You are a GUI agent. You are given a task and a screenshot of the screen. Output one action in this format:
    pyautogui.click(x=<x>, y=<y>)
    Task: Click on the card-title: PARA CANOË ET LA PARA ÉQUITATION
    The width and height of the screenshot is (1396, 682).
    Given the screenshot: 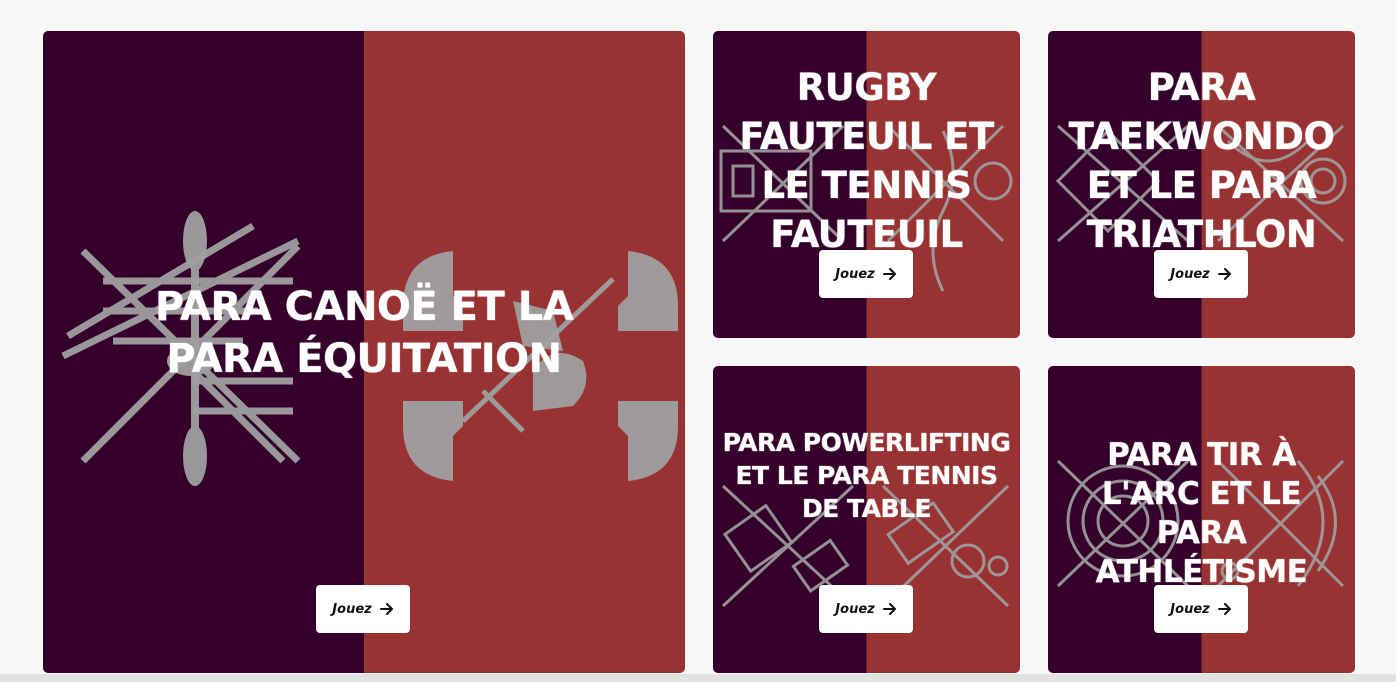 What is the action you would take?
    pyautogui.click(x=364, y=333)
    